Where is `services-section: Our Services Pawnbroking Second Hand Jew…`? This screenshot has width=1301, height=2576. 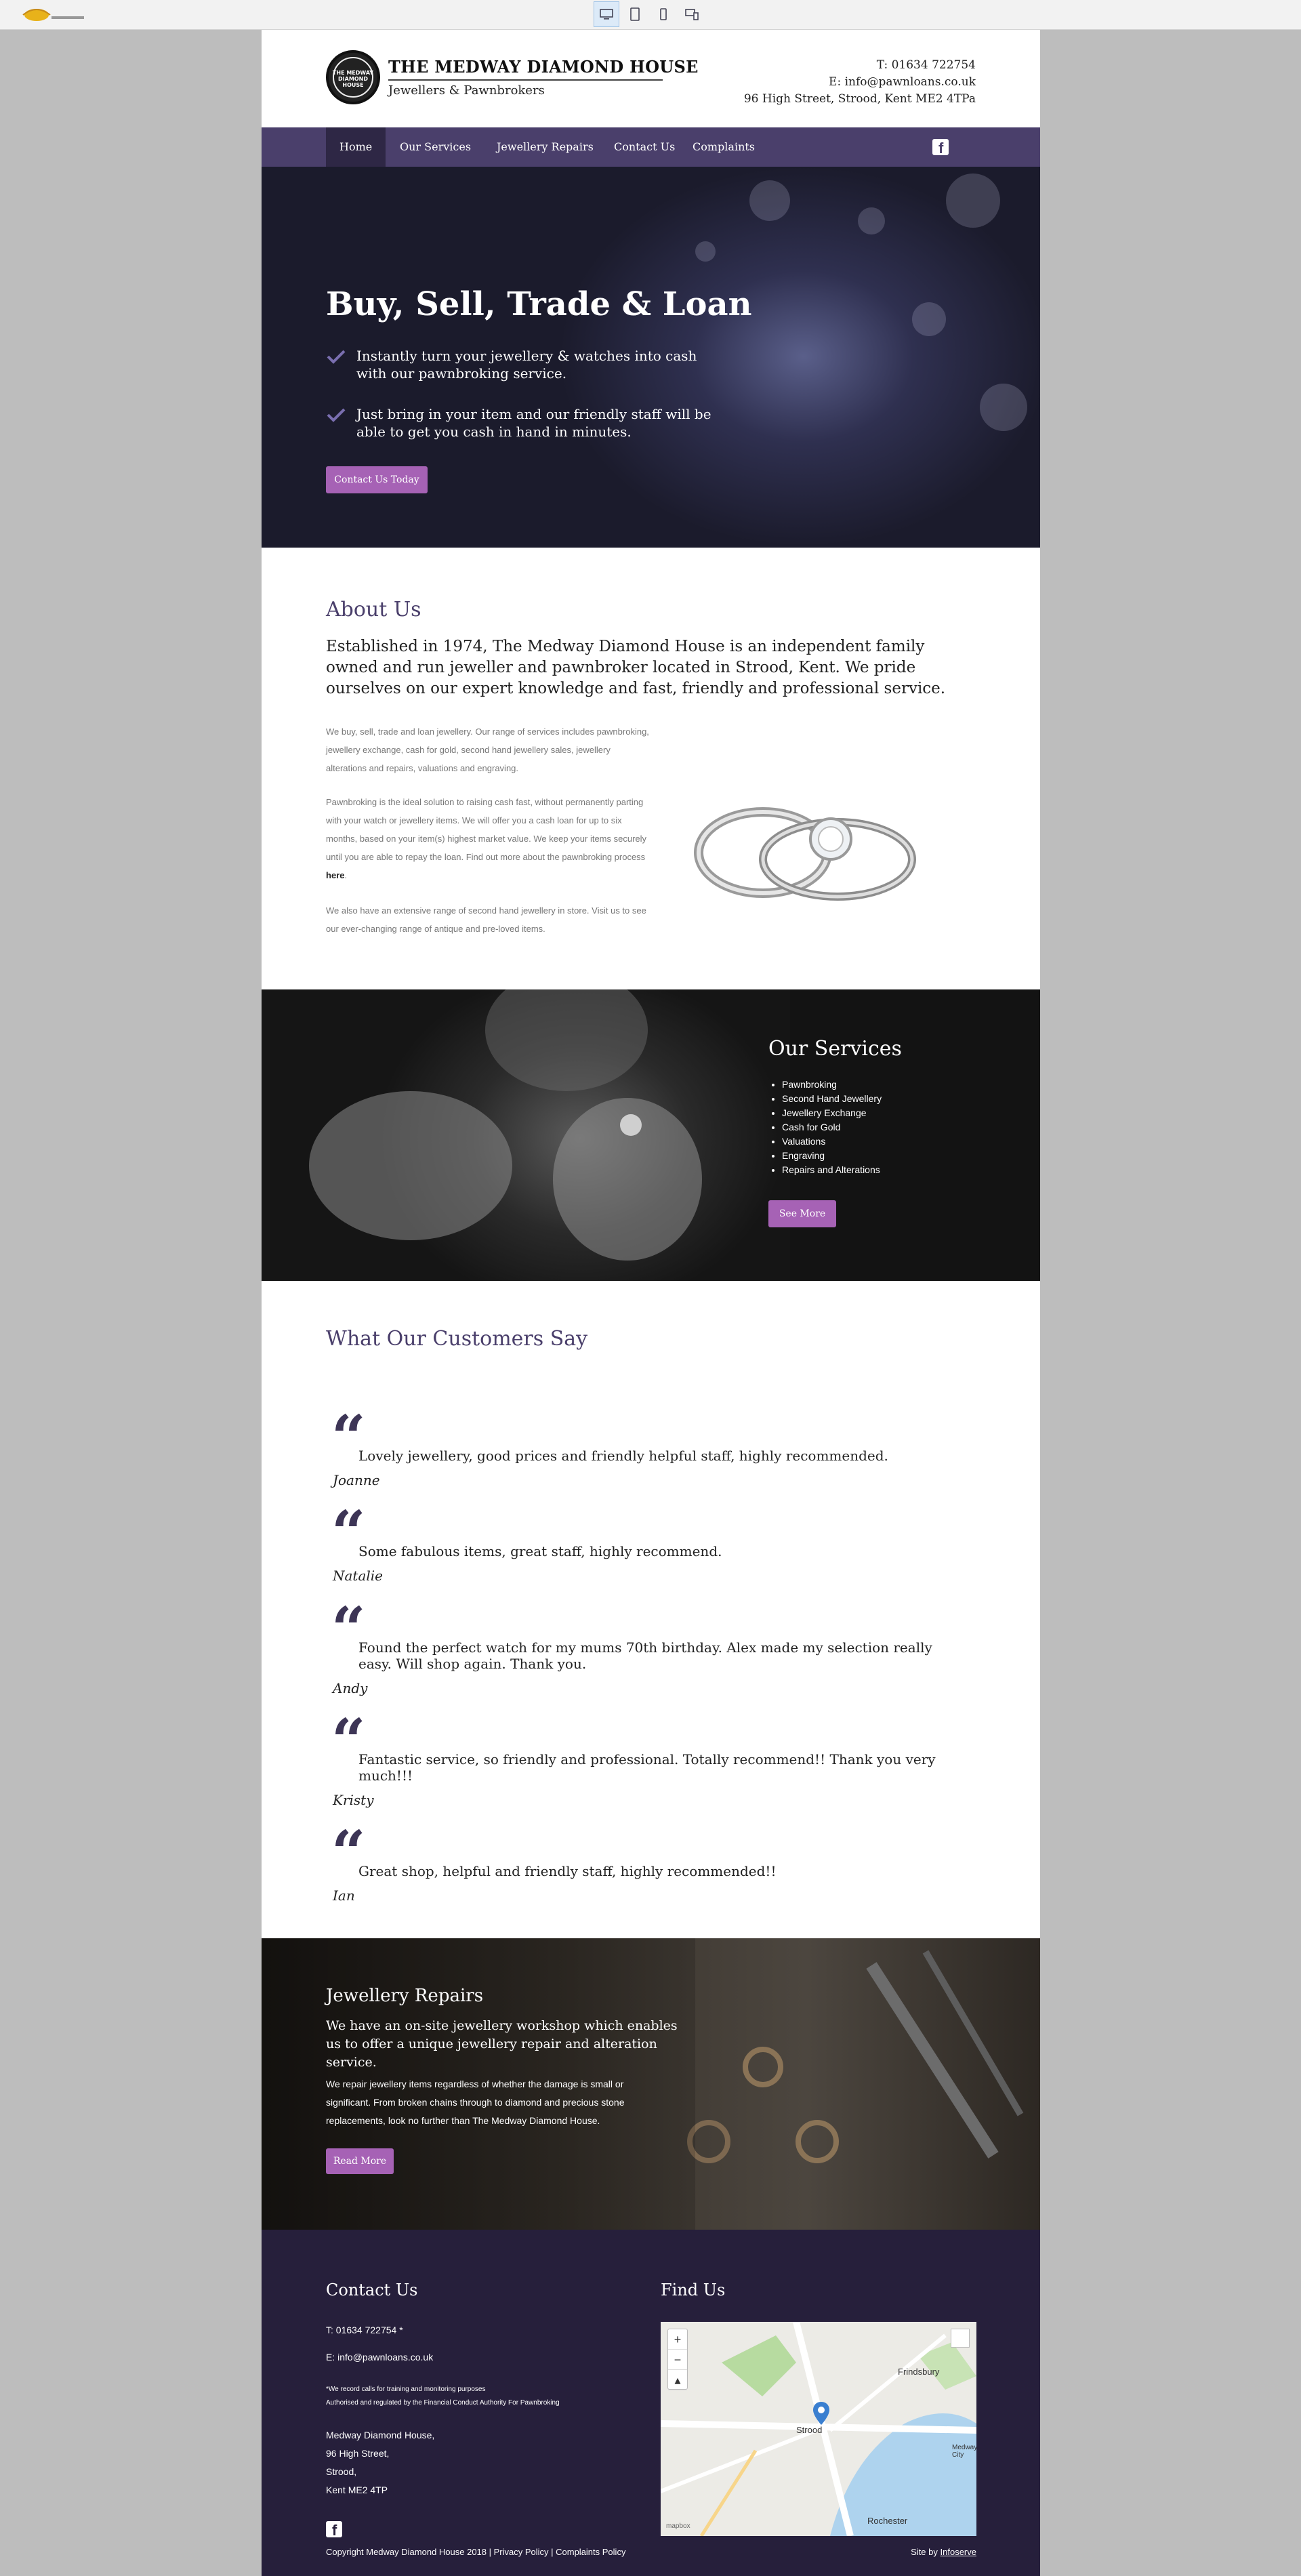 services-section: Our Services Pawnbroking Second Hand Jew… is located at coordinates (651, 1135).